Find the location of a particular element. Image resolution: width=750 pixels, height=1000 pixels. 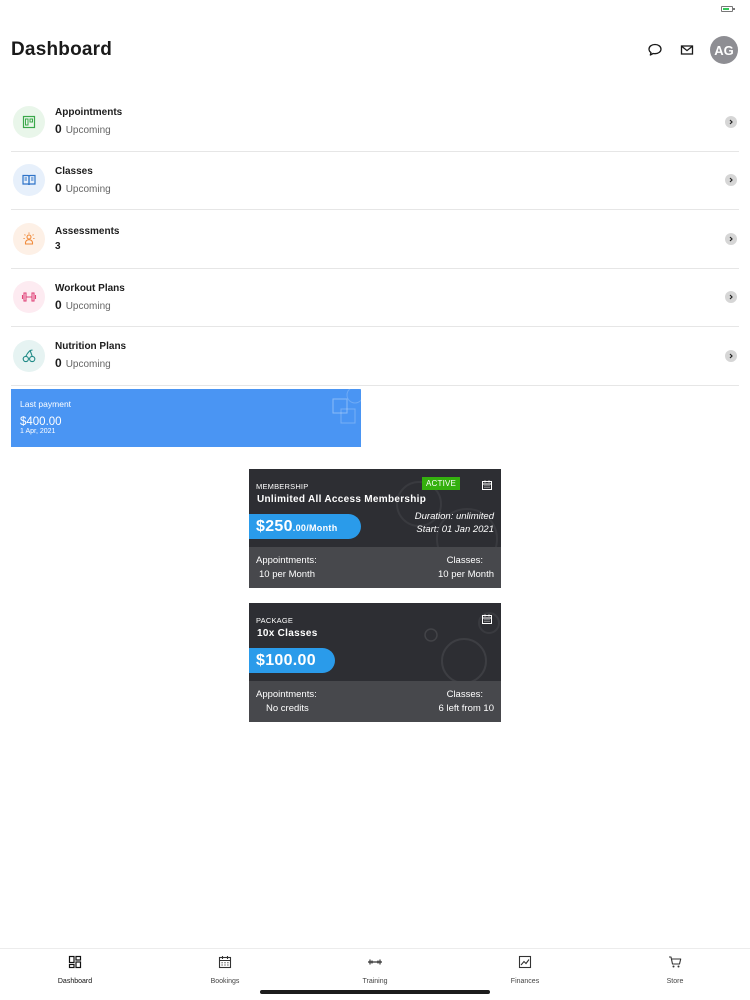

summary-label: Appointments is located at coordinates (89, 113).